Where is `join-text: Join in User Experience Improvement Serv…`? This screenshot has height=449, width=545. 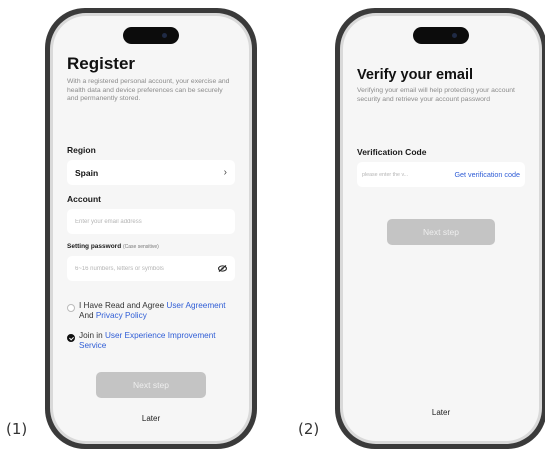
join-text: Join in User Experience Improvement Serv… is located at coordinates (147, 340).